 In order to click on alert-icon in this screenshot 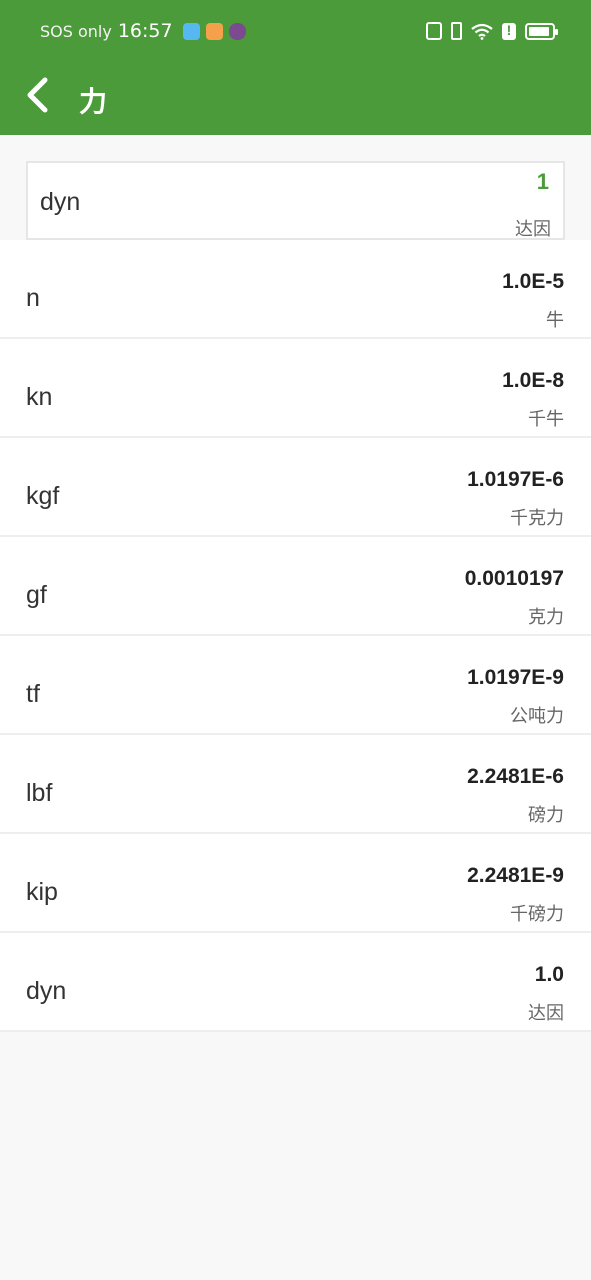, I will do `click(509, 31)`.